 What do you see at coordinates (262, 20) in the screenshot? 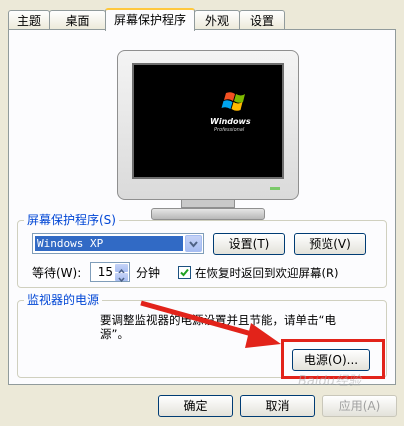
I see `tab-settings: 设置` at bounding box center [262, 20].